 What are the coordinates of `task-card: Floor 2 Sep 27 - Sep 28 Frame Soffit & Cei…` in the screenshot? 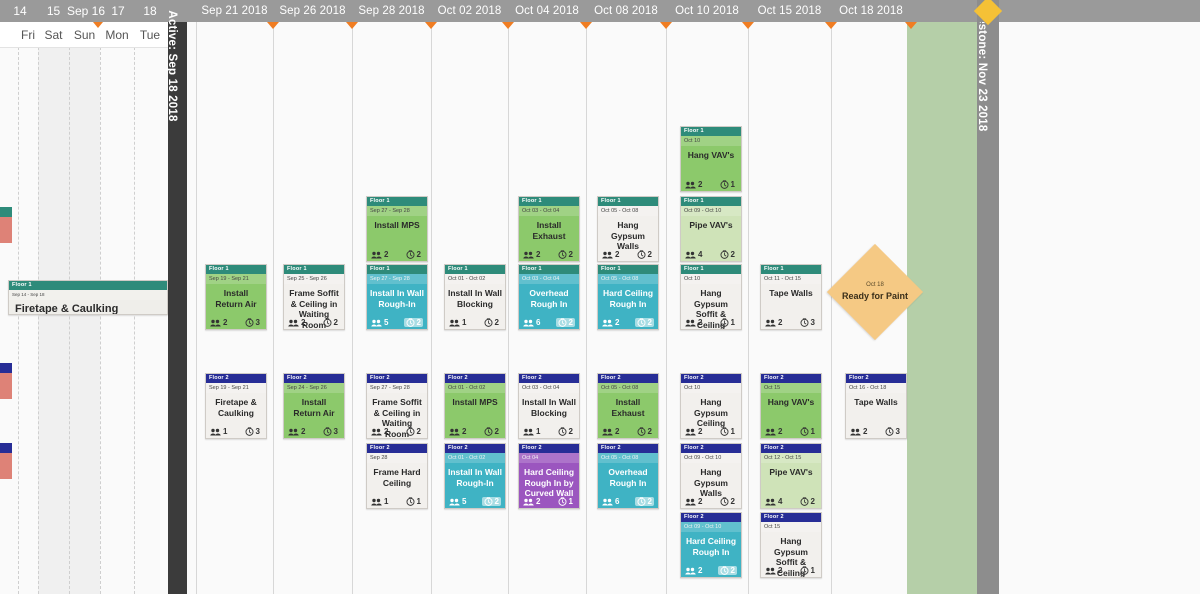 It's located at (397, 406).